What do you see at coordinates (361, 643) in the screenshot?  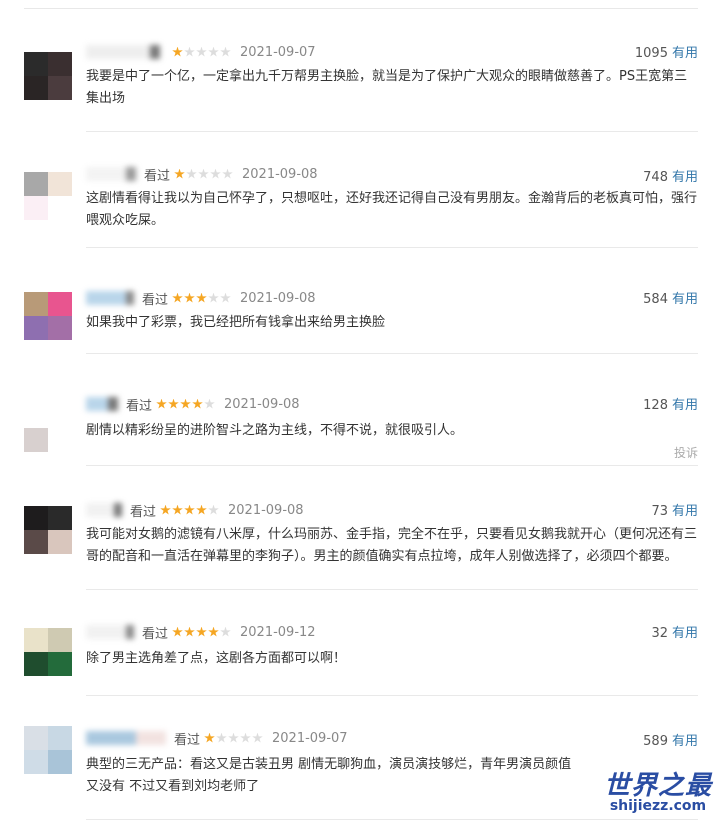 I see `review-item: 看过 2021-09-12 32 有用 除了男主选角差了点，这剧各方面都可以啊！` at bounding box center [361, 643].